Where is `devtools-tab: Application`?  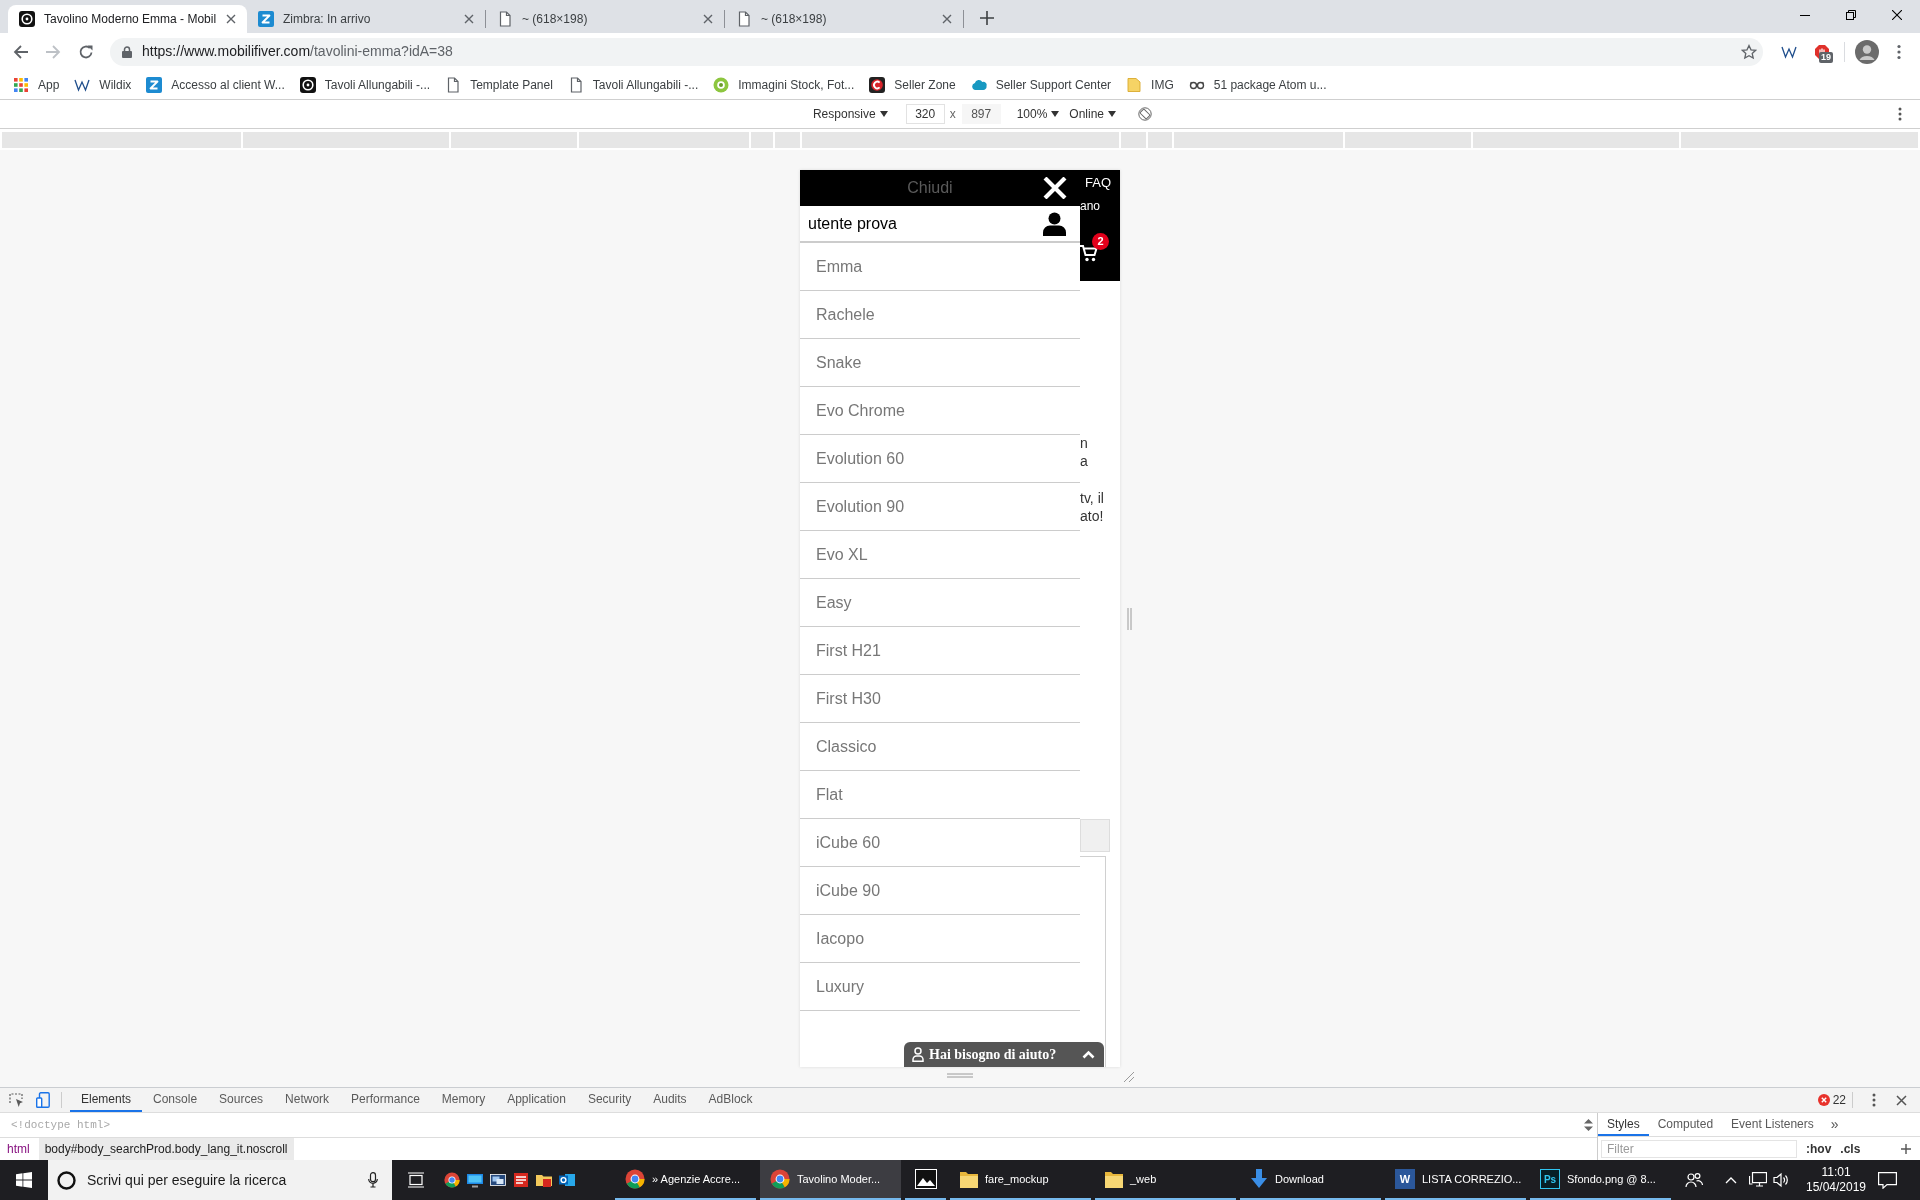 devtools-tab: Application is located at coordinates (536, 1100).